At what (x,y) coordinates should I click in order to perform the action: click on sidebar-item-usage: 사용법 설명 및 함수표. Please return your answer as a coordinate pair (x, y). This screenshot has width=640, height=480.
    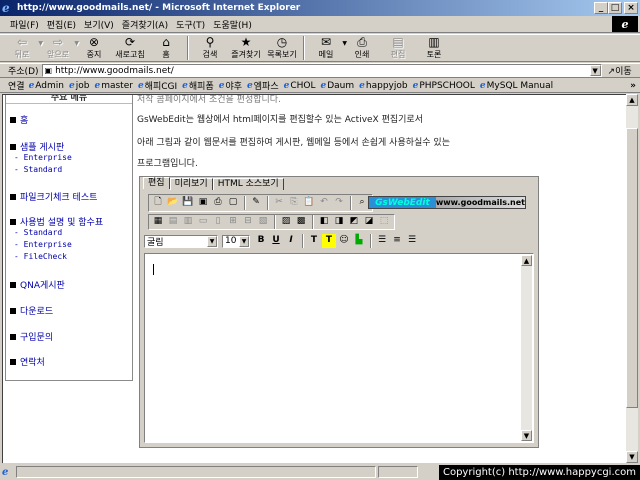
    Looking at the image, I should click on (56, 221).